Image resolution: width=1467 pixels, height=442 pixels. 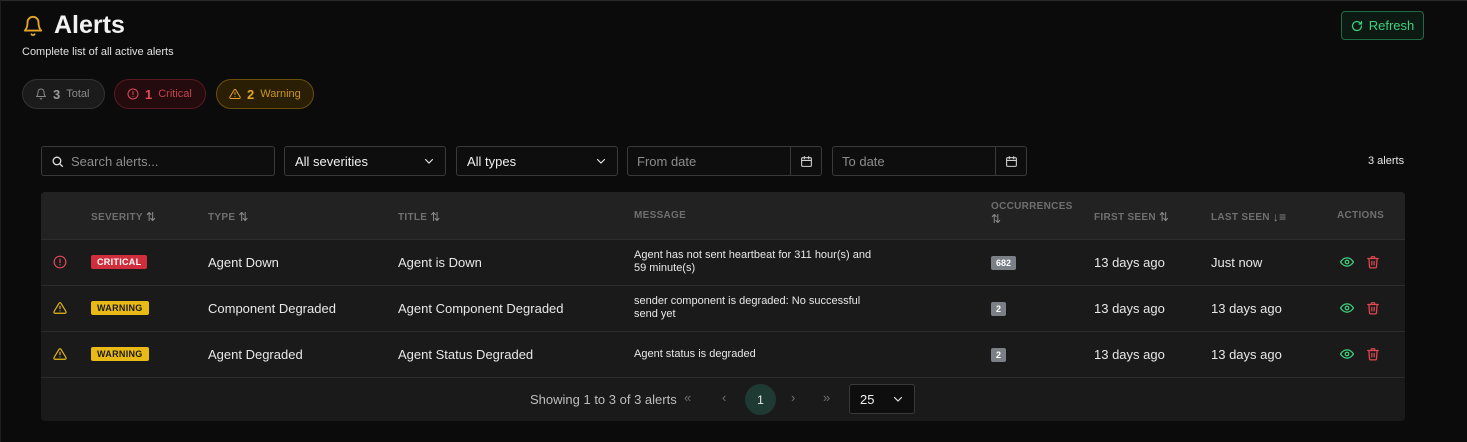 I want to click on column-label: MESSAGE, so click(x=660, y=215).